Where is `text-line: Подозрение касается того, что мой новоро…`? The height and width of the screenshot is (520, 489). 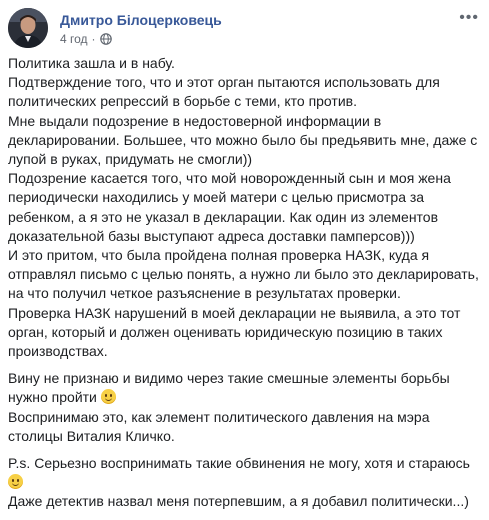 text-line: Подозрение касается того, что мой новоро… is located at coordinates (229, 178).